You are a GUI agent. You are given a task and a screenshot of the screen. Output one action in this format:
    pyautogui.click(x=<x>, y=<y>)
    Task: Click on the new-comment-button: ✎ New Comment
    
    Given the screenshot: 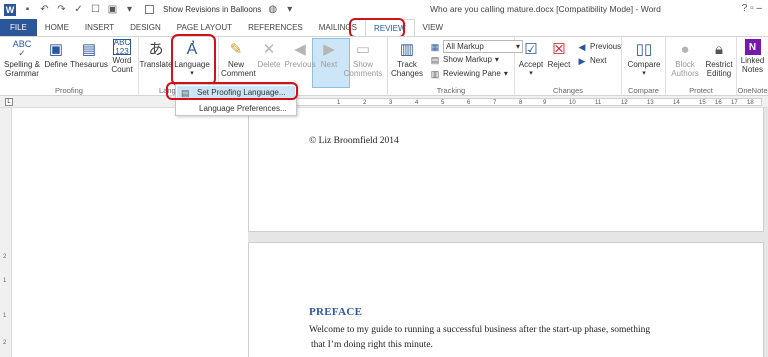 What is the action you would take?
    pyautogui.click(x=238, y=59)
    